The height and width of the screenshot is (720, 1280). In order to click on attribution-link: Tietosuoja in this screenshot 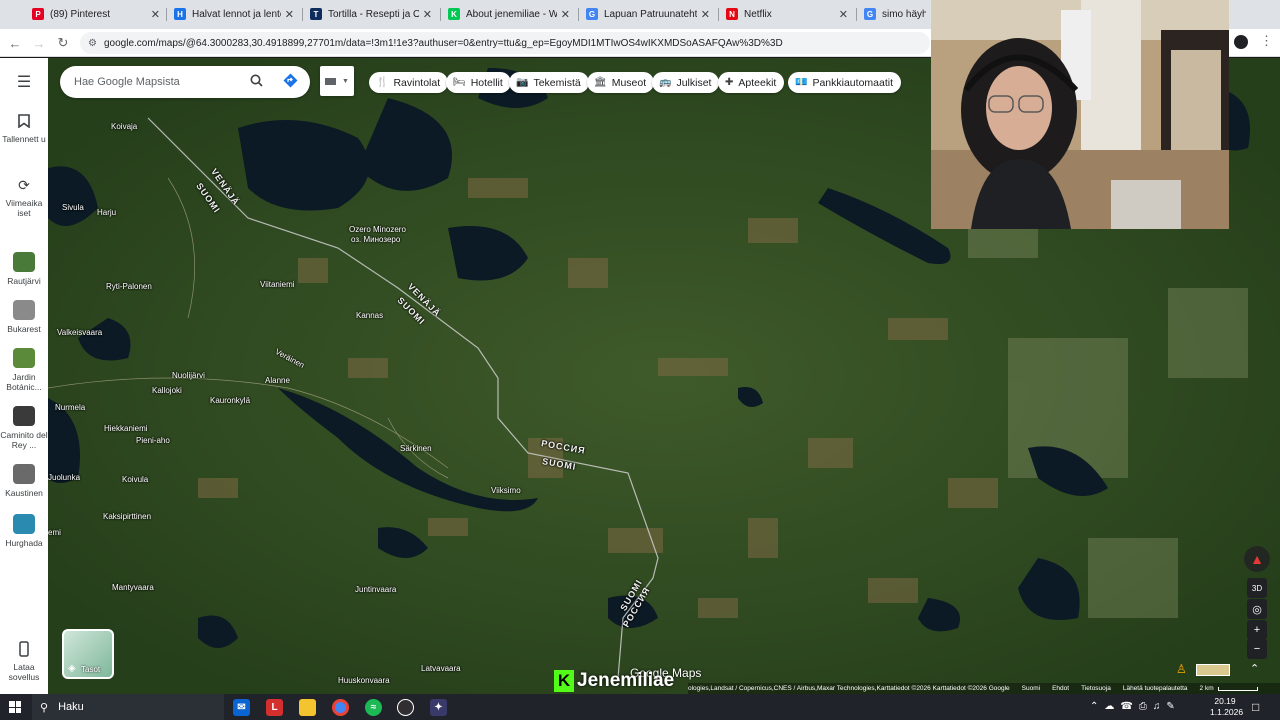, I will do `click(1096, 688)`.